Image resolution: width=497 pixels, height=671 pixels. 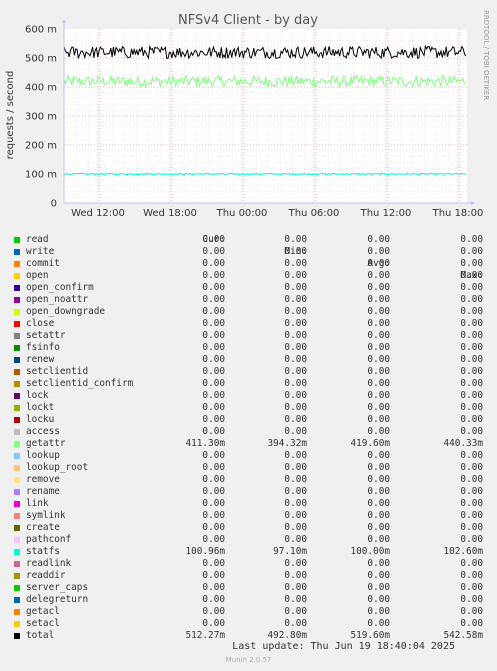 What do you see at coordinates (43, 491) in the screenshot?
I see `legend-label: rename` at bounding box center [43, 491].